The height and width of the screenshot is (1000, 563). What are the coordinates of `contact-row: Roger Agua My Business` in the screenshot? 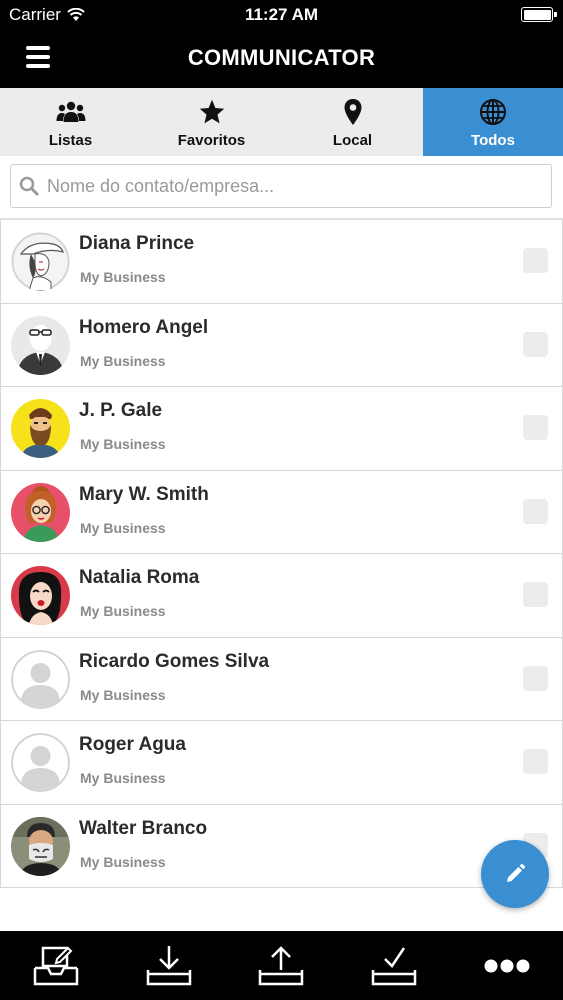 It's located at (281, 763).